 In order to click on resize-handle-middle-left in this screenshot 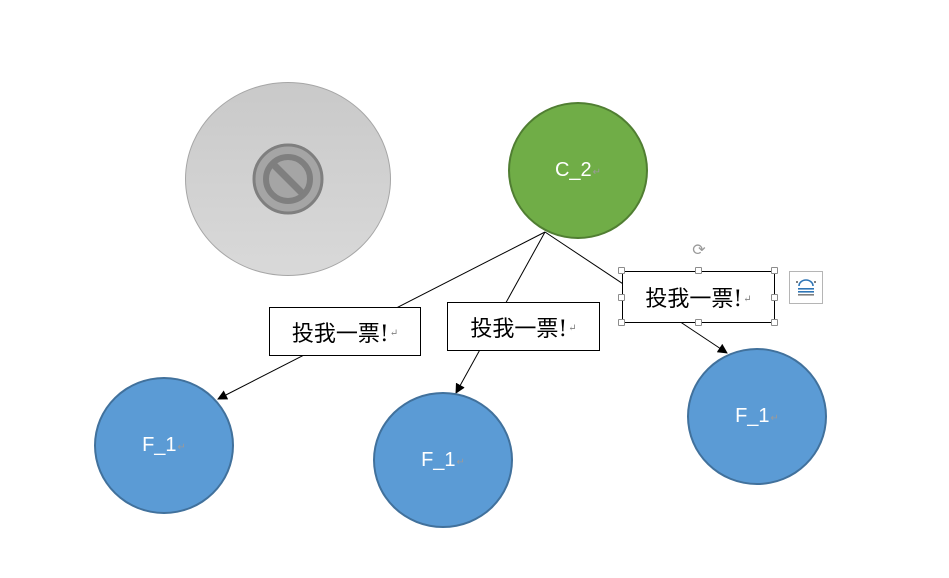, I will do `click(621, 297)`.